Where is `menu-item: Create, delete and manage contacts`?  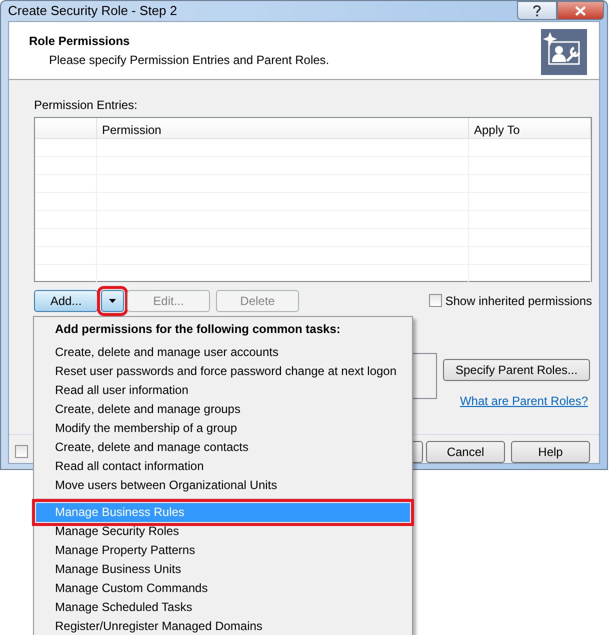
menu-item: Create, delete and manage contacts is located at coordinates (223, 447).